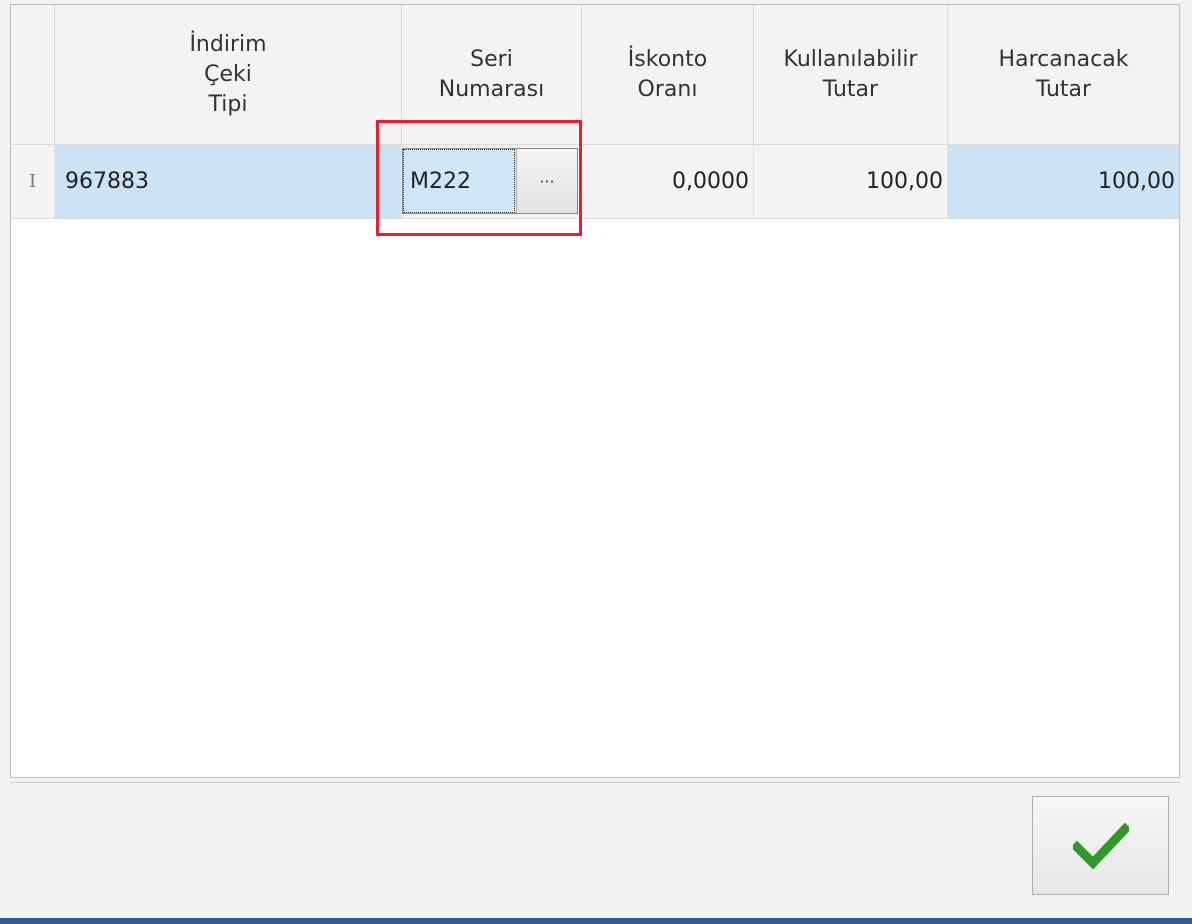  I want to click on column-header-label: Harcanacak Tutar, so click(1063, 74).